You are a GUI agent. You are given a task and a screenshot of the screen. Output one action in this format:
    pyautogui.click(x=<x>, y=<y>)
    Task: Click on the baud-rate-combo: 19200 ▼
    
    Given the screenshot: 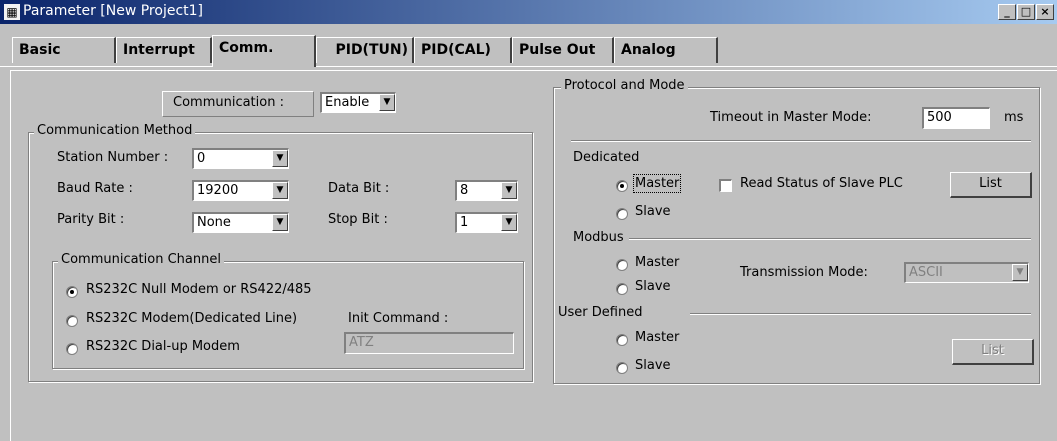 What is the action you would take?
    pyautogui.click(x=240, y=190)
    